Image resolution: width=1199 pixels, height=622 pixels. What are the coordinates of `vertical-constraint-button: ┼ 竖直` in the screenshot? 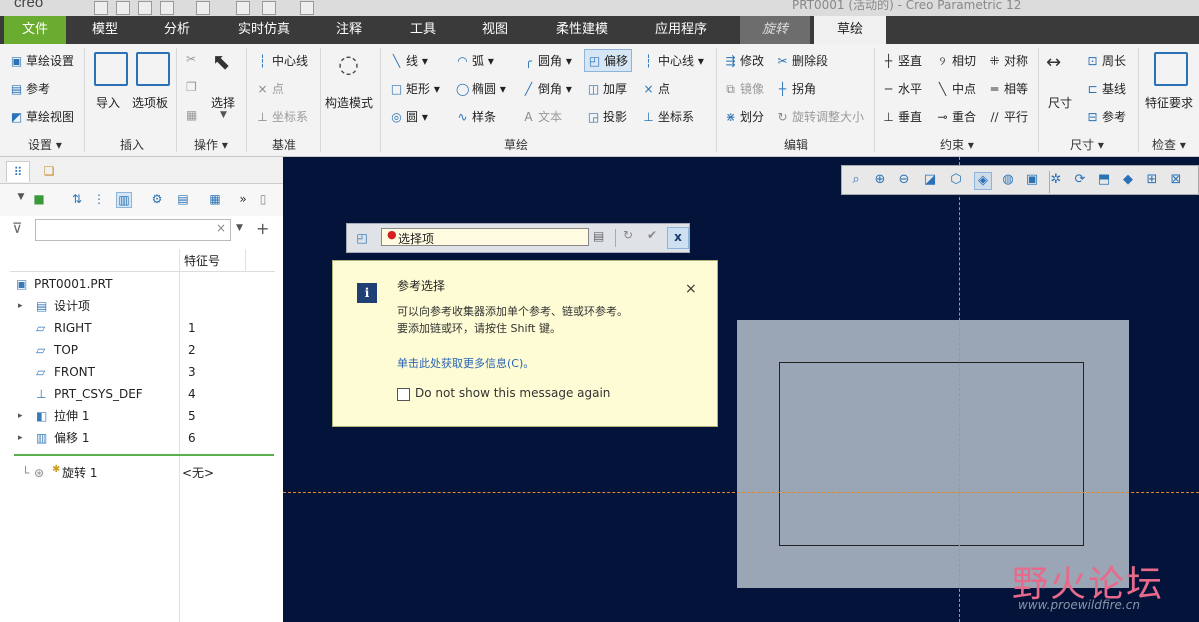 It's located at (902, 60).